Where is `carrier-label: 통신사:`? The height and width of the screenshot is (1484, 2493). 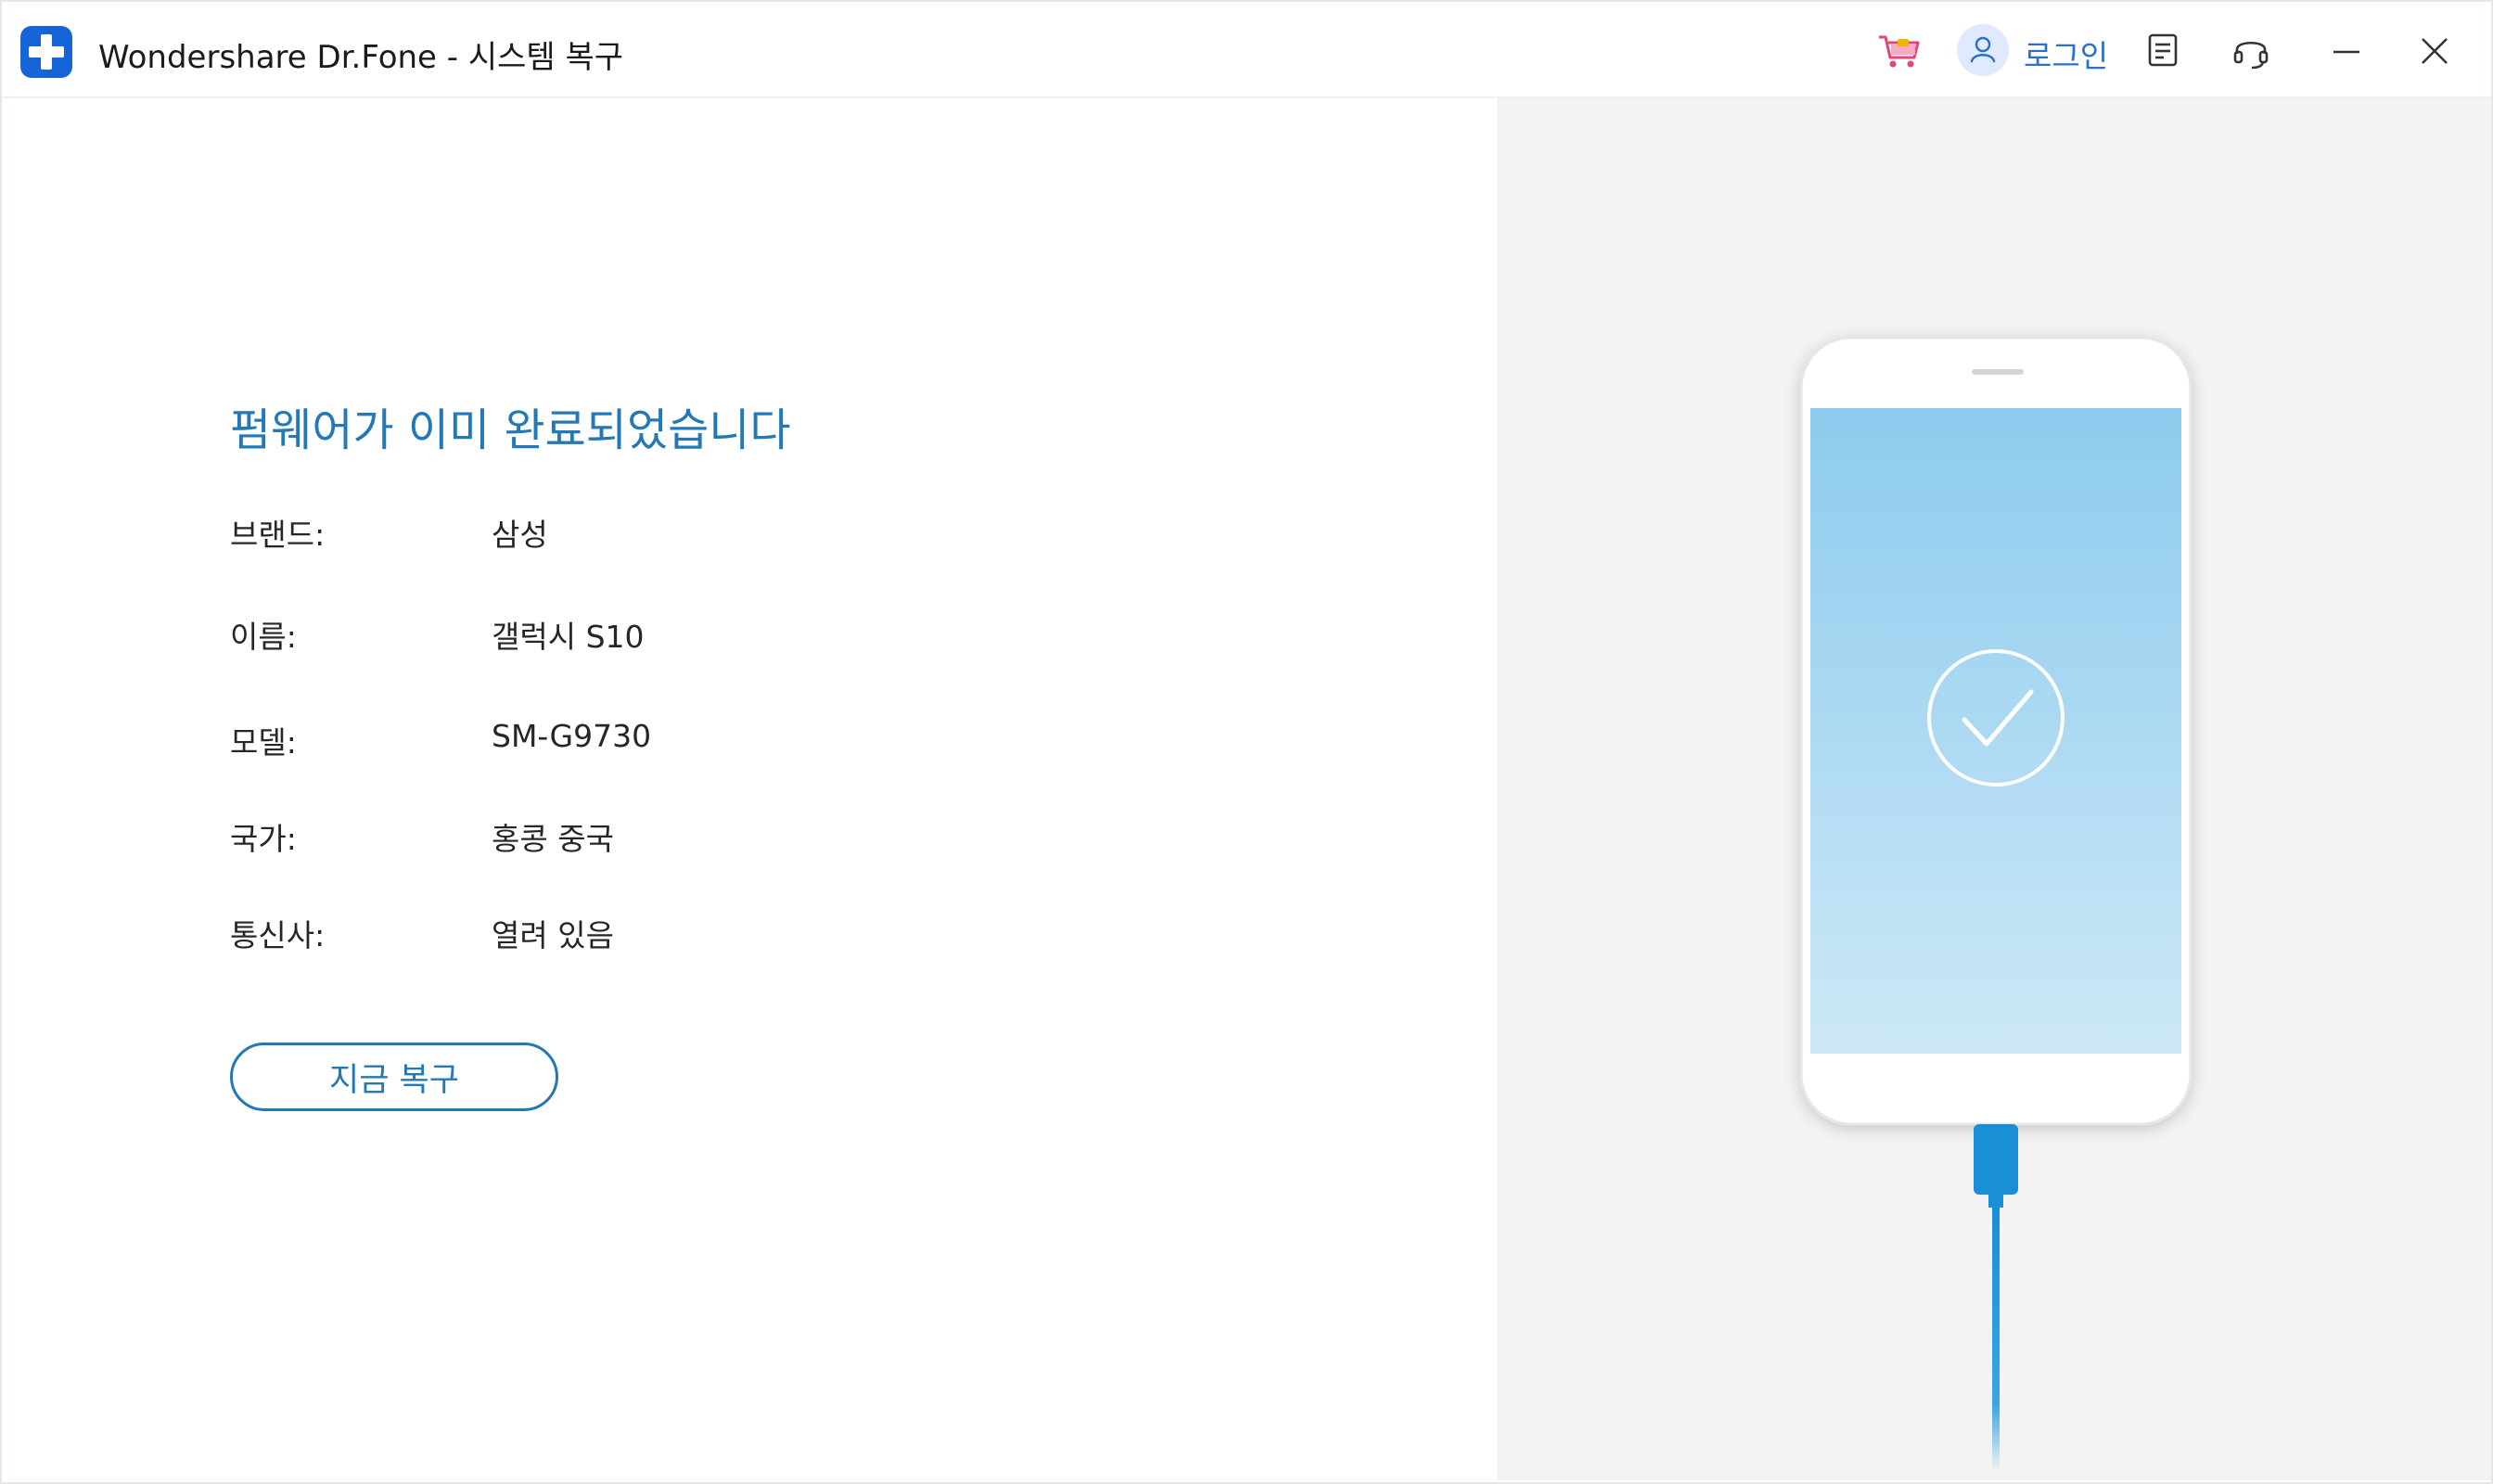
carrier-label: 통신사: is located at coordinates (278, 935).